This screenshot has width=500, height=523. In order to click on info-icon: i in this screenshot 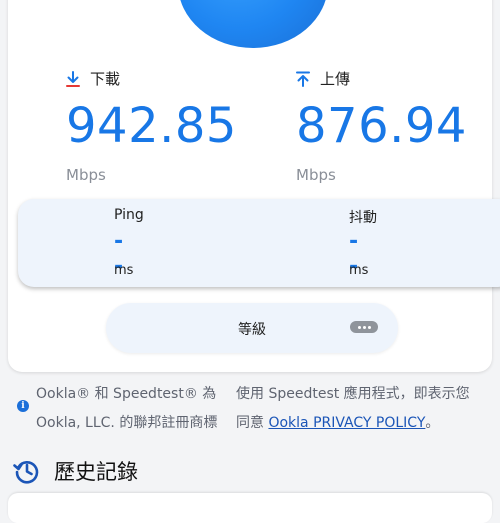, I will do `click(23, 406)`.